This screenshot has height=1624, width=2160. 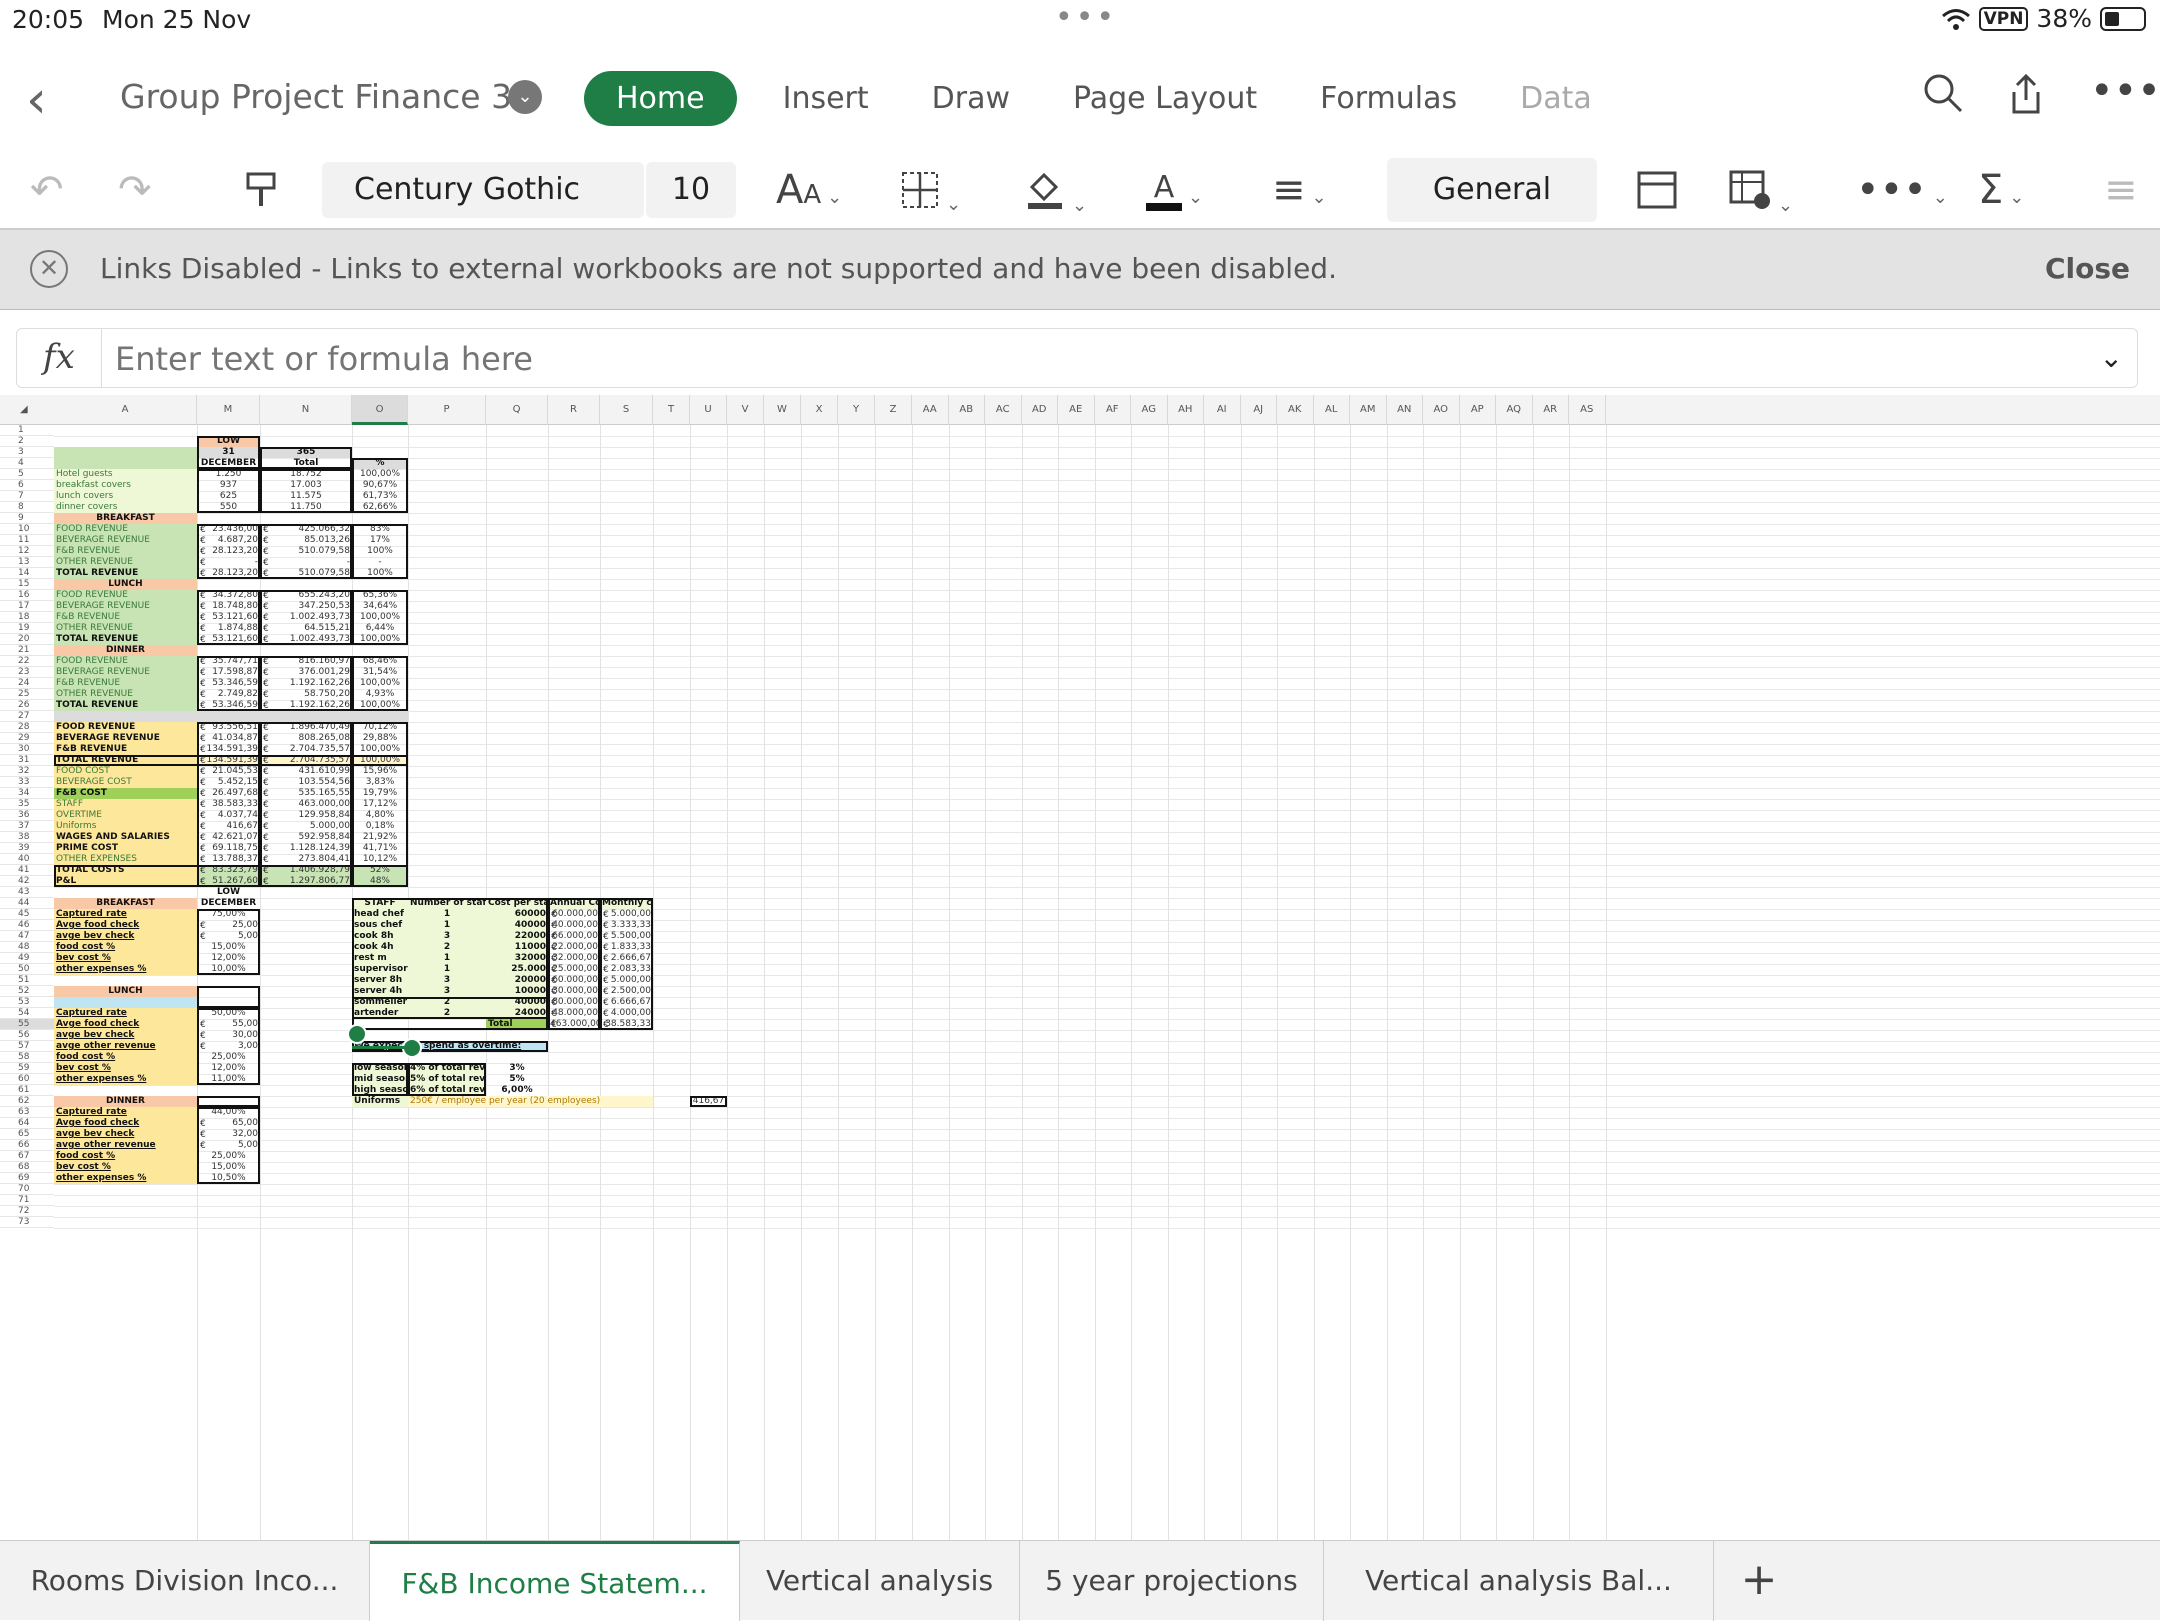 What do you see at coordinates (306, 837) in the screenshot?
I see `summary-total: 592.958,84` at bounding box center [306, 837].